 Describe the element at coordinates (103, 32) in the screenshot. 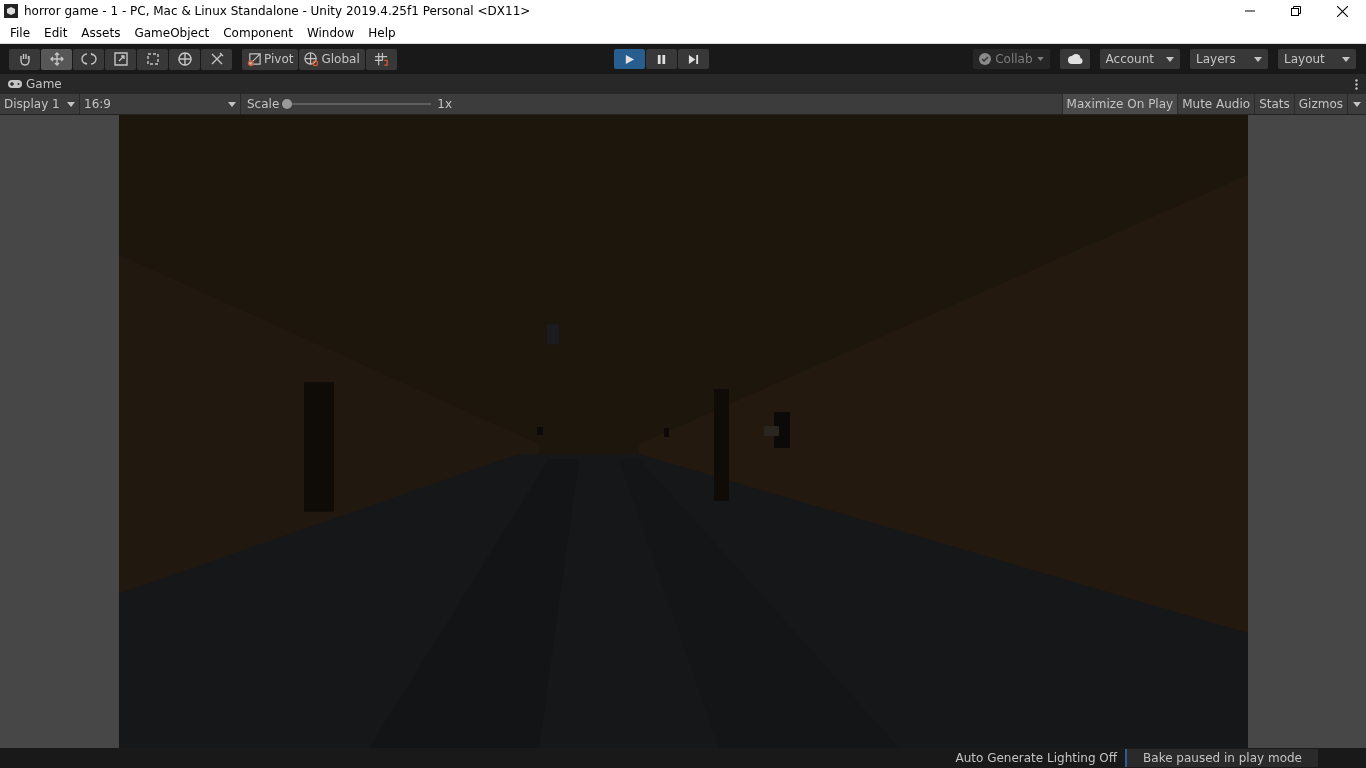

I see `menu-item: Assets` at that location.